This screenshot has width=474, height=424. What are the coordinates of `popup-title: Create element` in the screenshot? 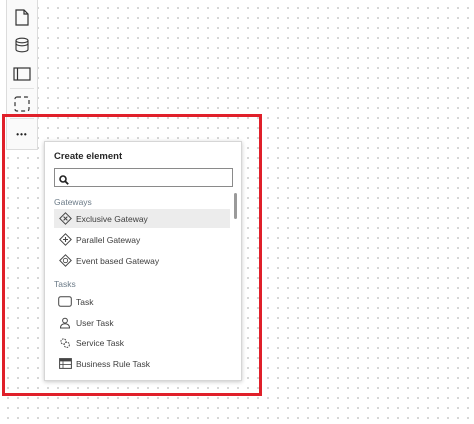 It's located at (88, 156).